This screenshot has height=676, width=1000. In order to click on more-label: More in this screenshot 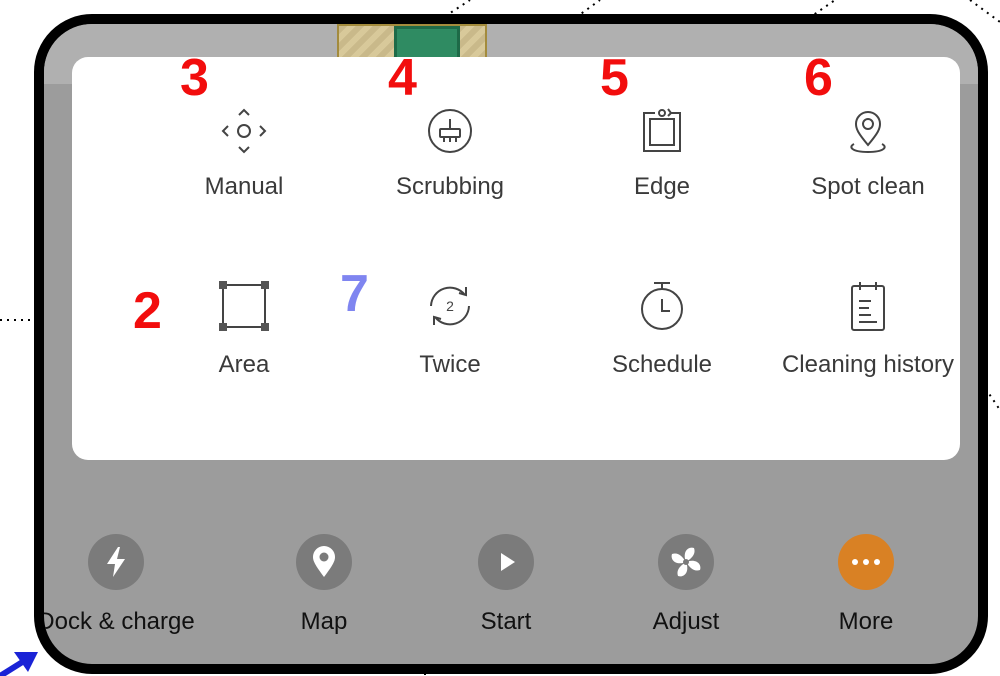, I will do `click(866, 621)`.